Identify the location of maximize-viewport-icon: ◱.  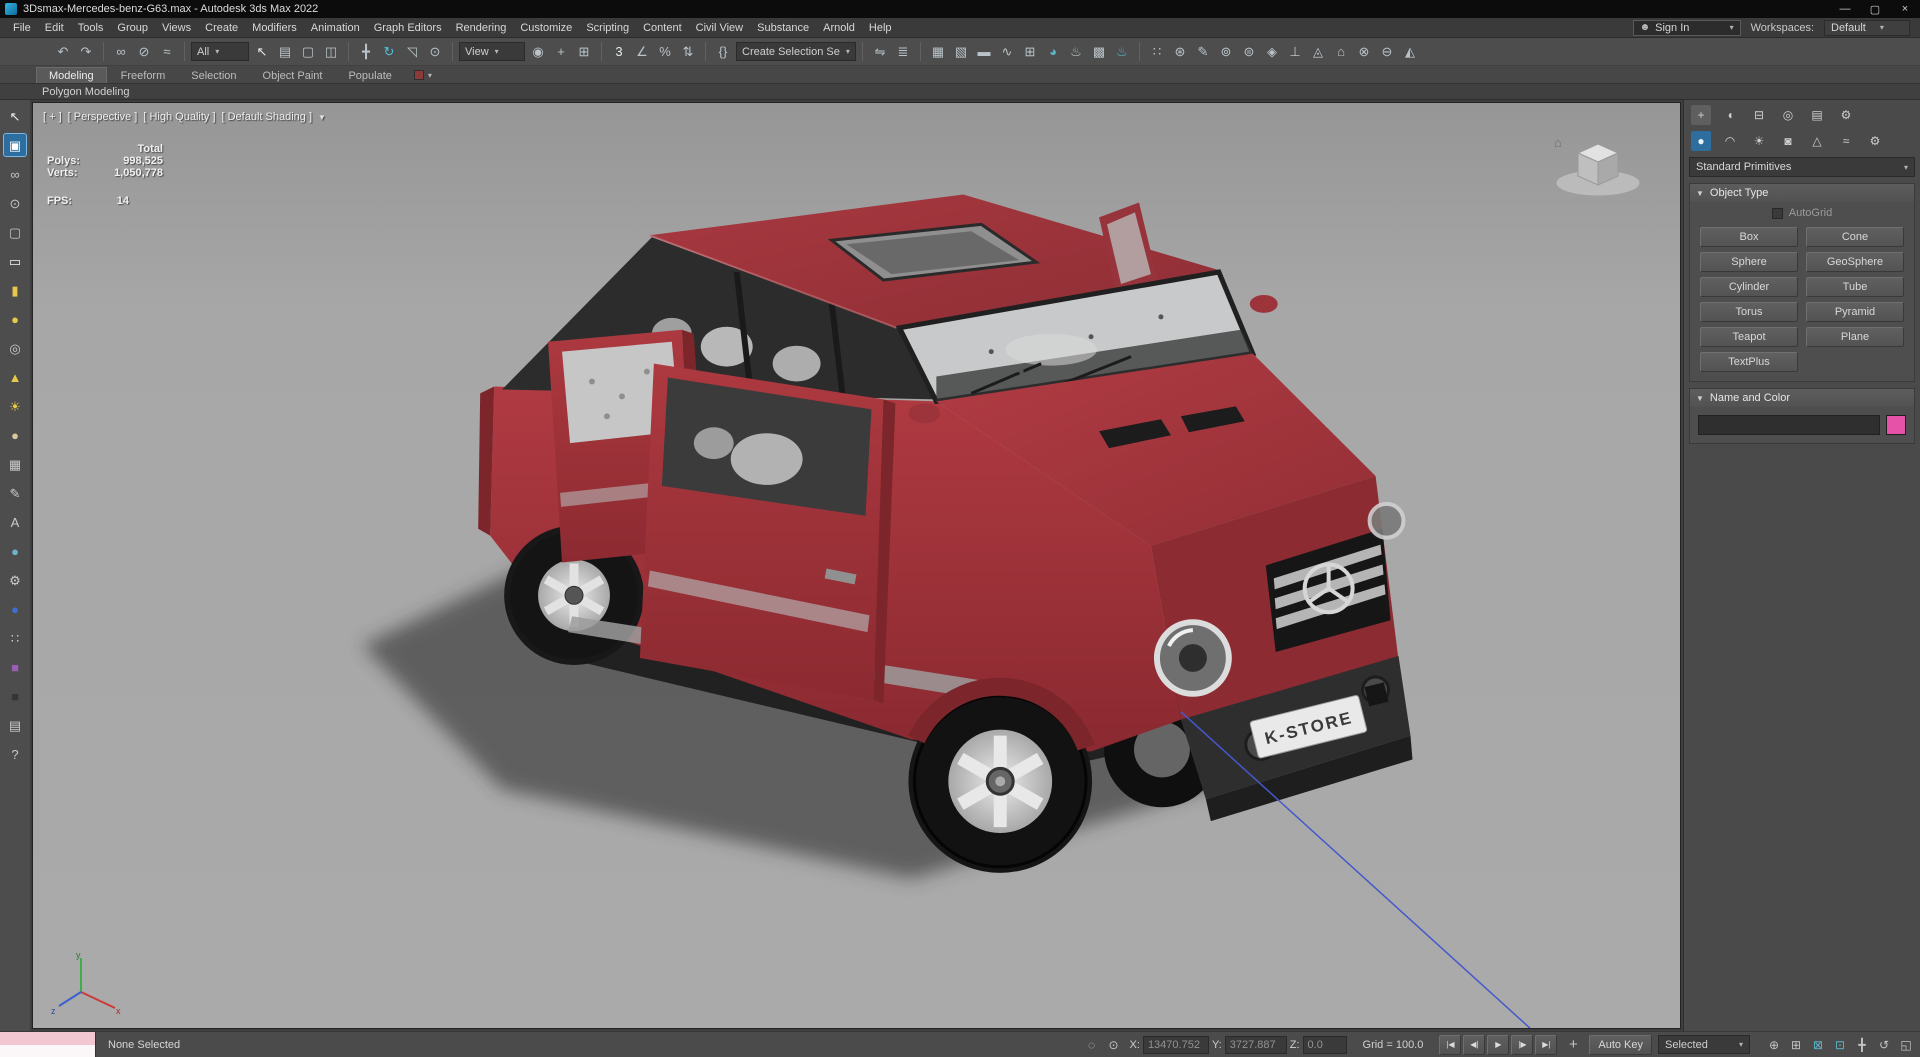
(1906, 1045).